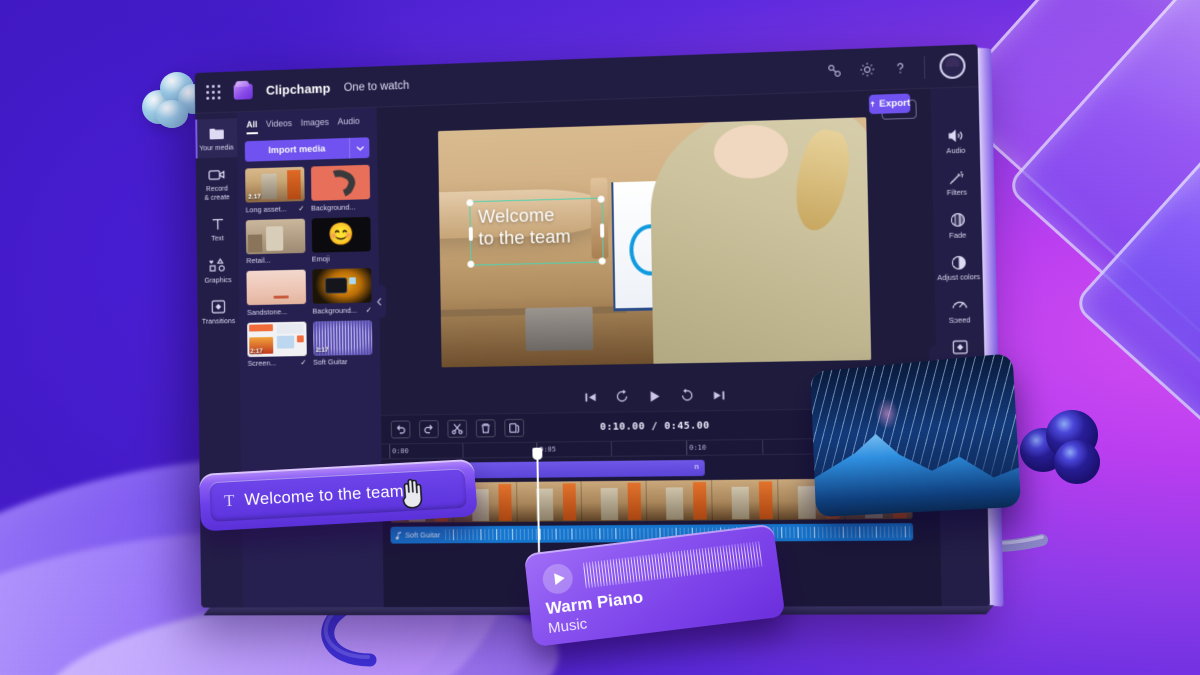 Image resolution: width=1200 pixels, height=675 pixels. Describe the element at coordinates (423, 535) in the screenshot. I see `audio-clip-label: Soft Guitar` at that location.